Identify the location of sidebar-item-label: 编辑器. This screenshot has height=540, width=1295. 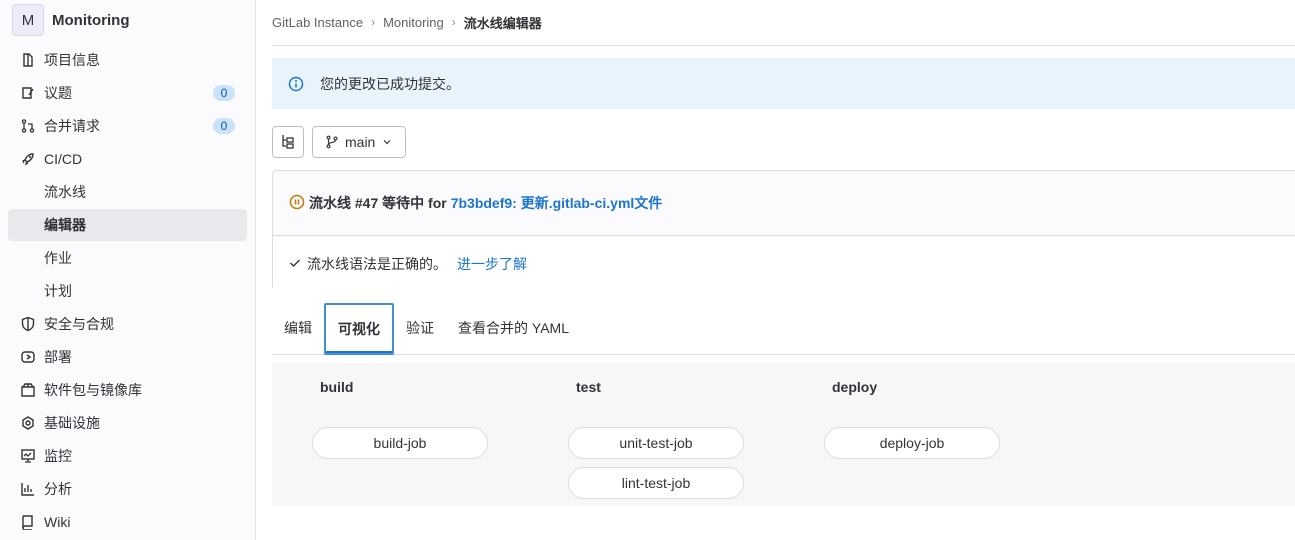
(65, 225).